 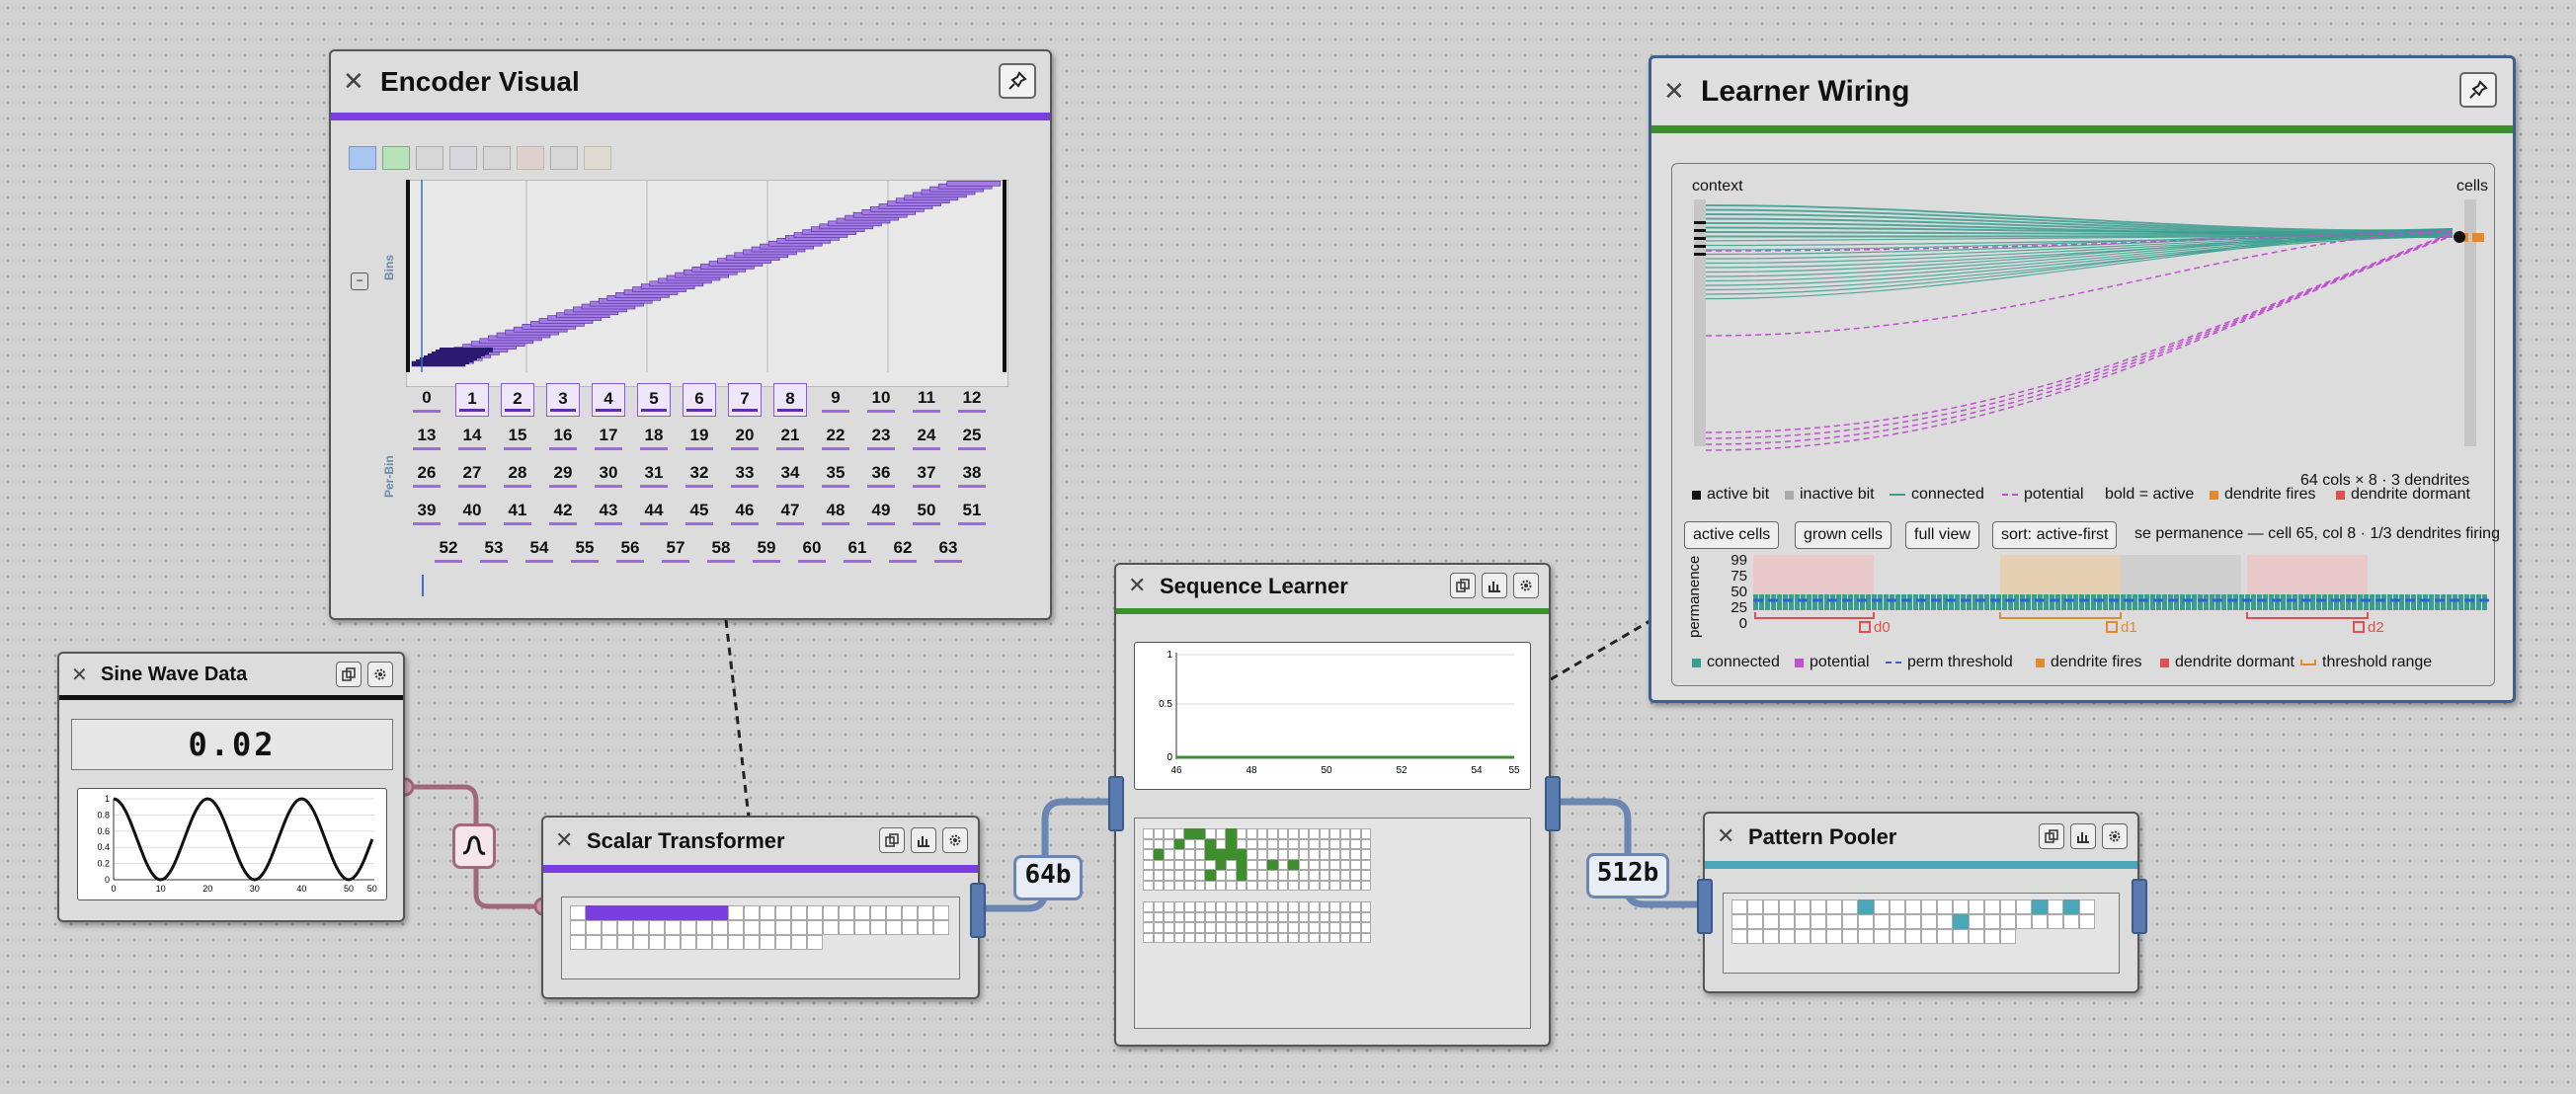 I want to click on sort-button: sort: active-first, so click(x=2055, y=535).